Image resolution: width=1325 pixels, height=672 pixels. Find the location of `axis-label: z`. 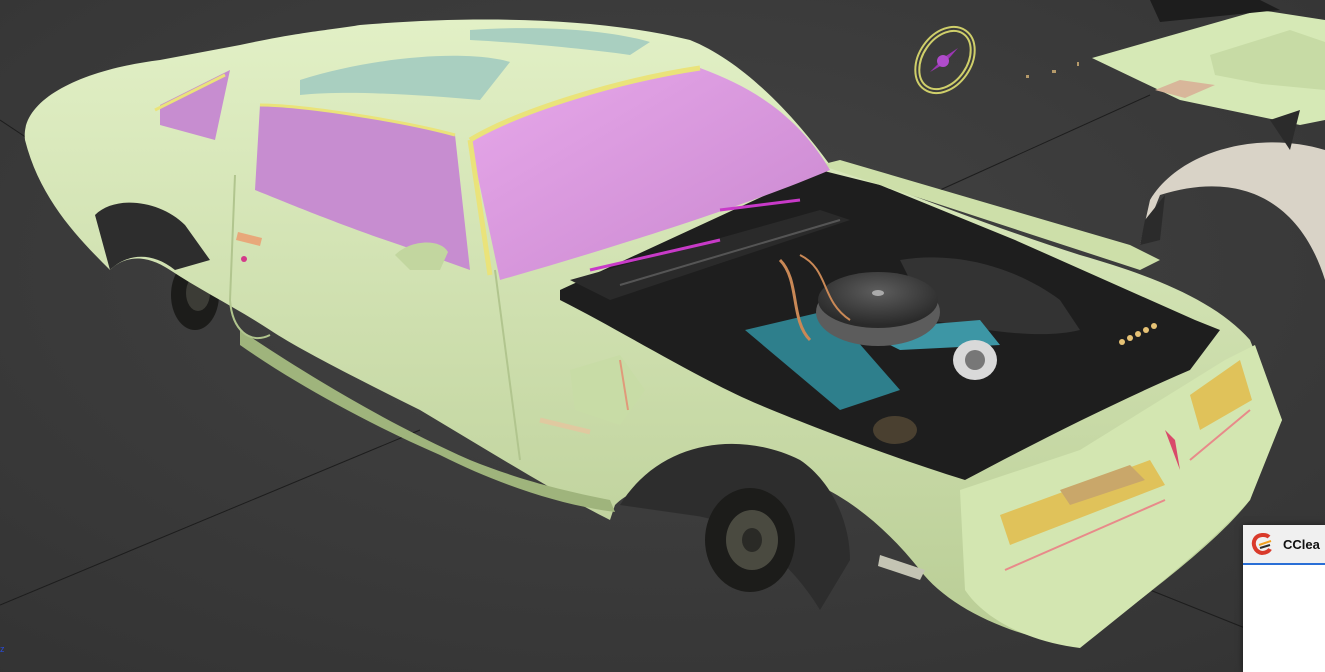

axis-label: z is located at coordinates (2, 649).